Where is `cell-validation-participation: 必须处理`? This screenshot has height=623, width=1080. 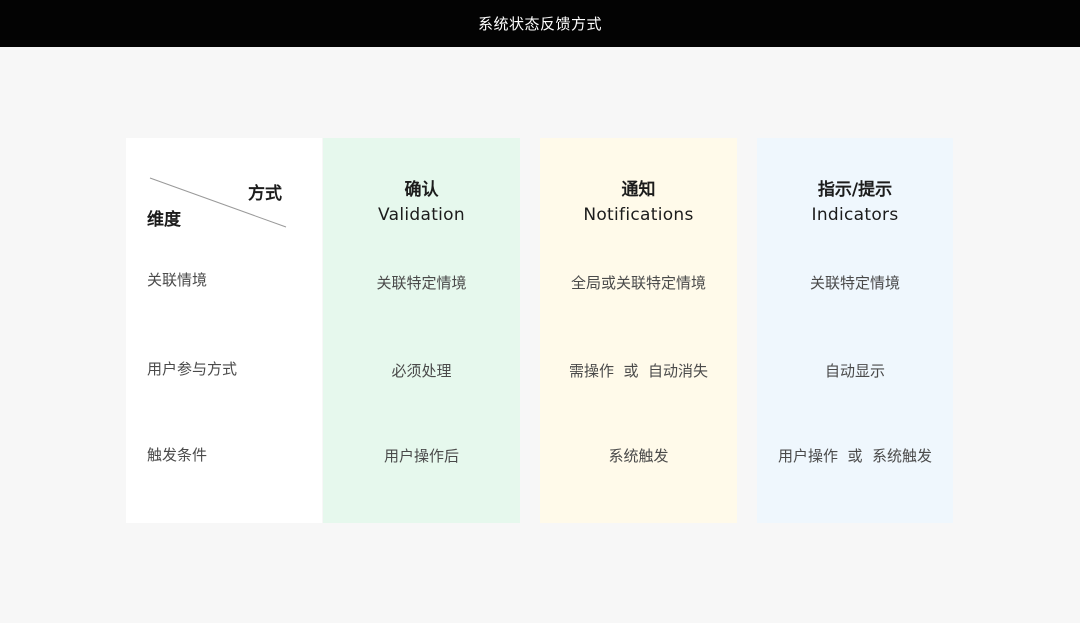
cell-validation-participation: 必须处理 is located at coordinates (421, 371).